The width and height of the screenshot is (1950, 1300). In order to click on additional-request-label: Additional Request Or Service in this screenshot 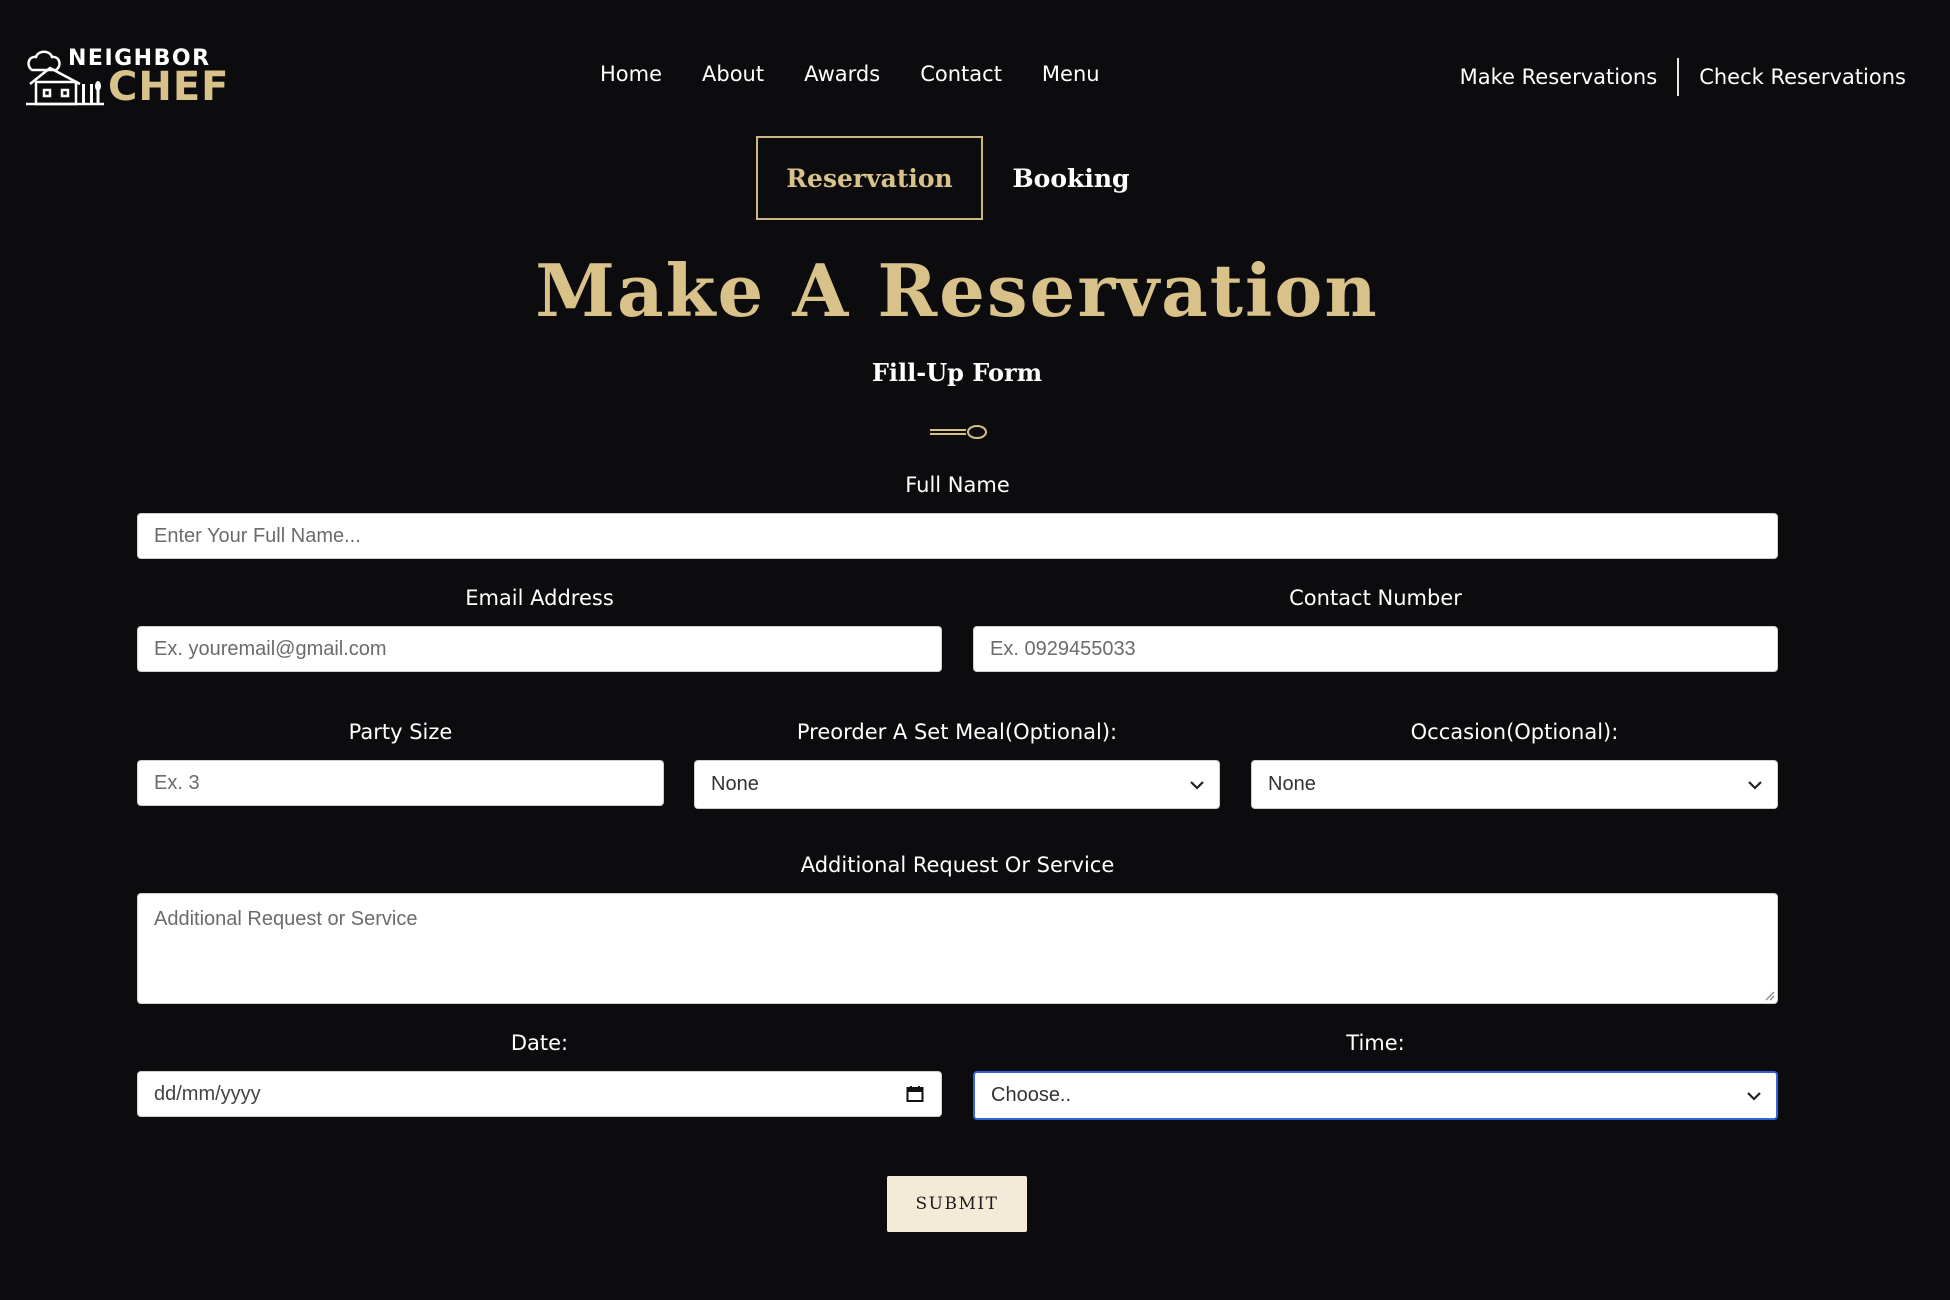, I will do `click(957, 865)`.